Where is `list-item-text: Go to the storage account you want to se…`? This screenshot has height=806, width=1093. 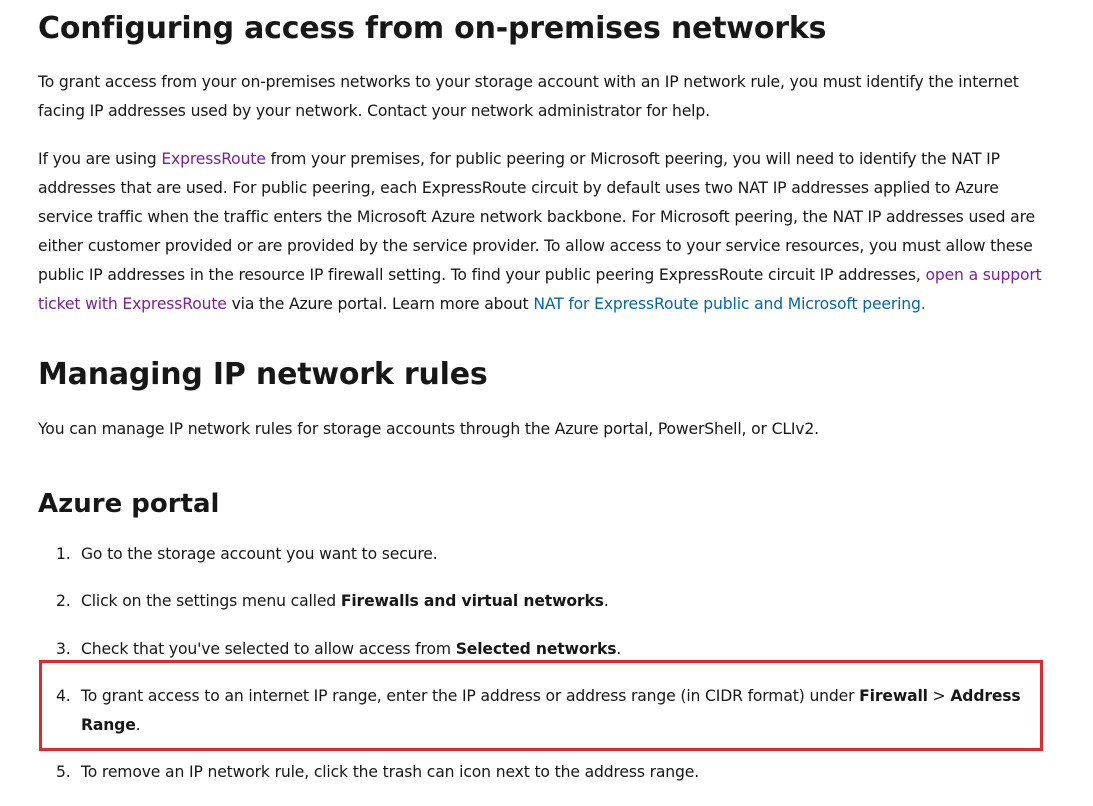
list-item-text: Go to the storage account you want to se… is located at coordinates (259, 554).